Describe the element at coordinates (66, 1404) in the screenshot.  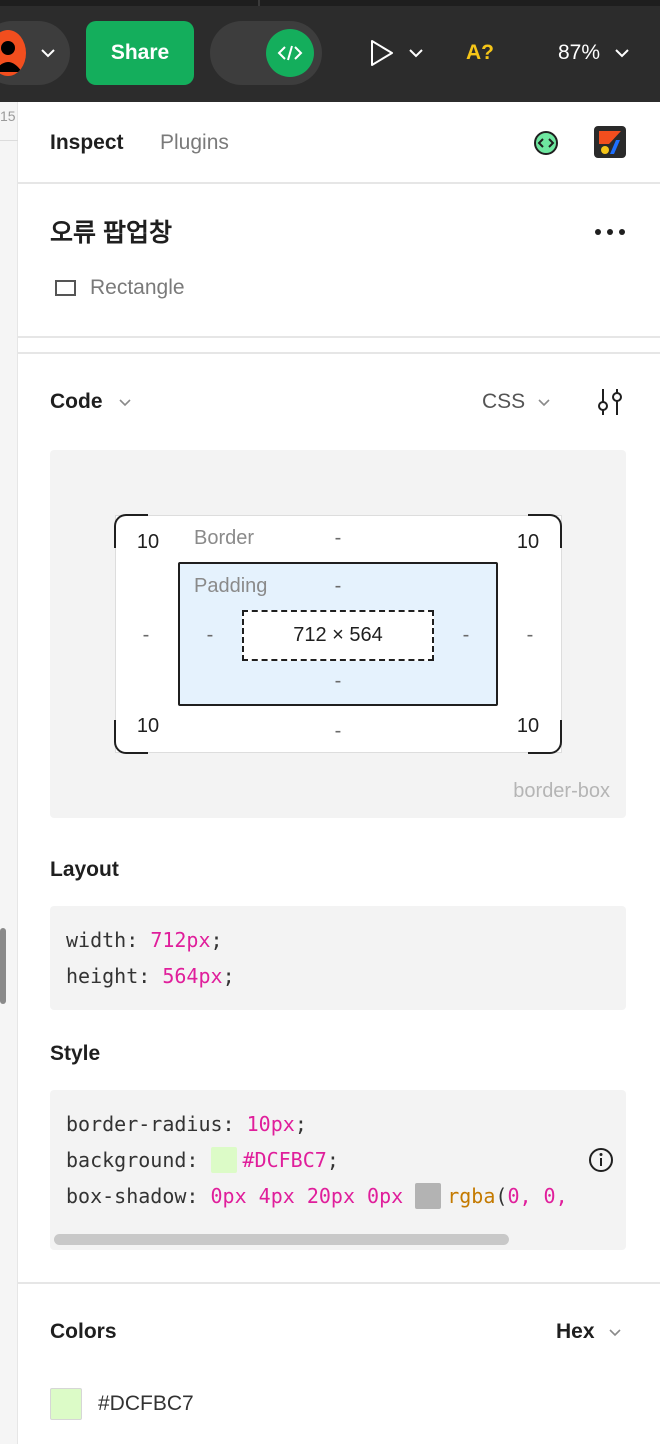
I see `color-swatch` at that location.